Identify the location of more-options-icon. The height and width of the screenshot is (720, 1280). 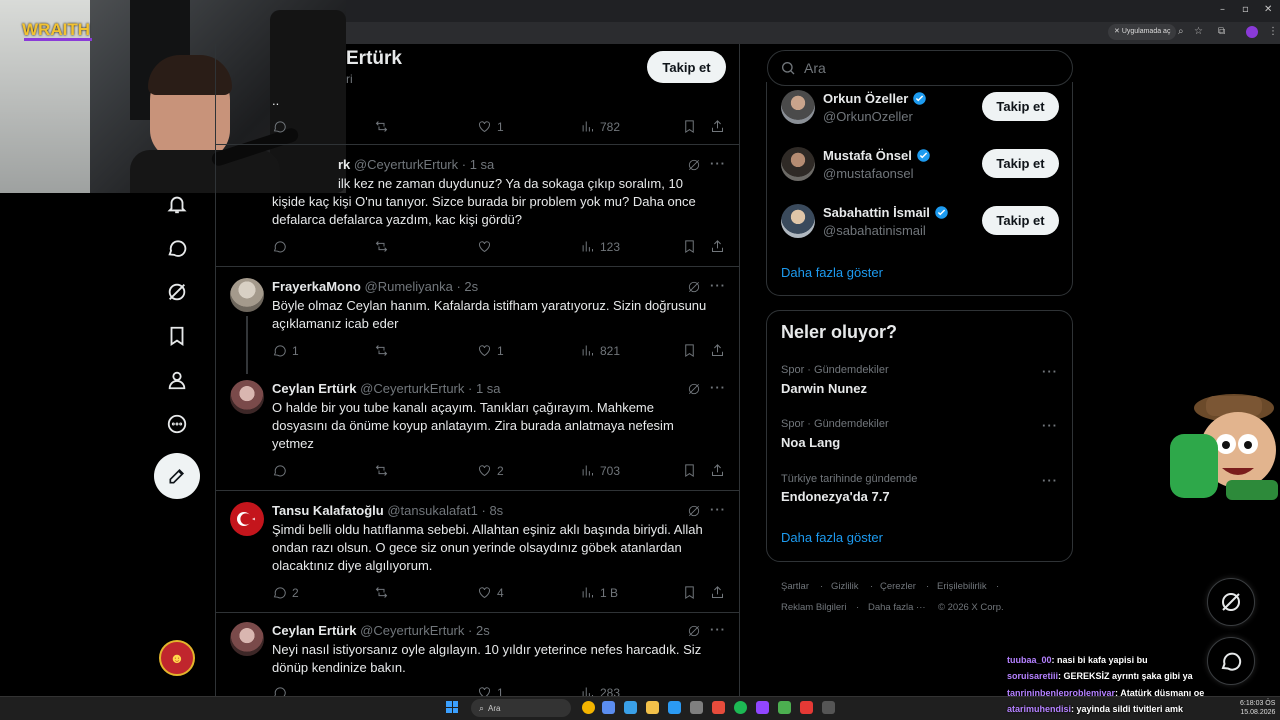
(177, 424).